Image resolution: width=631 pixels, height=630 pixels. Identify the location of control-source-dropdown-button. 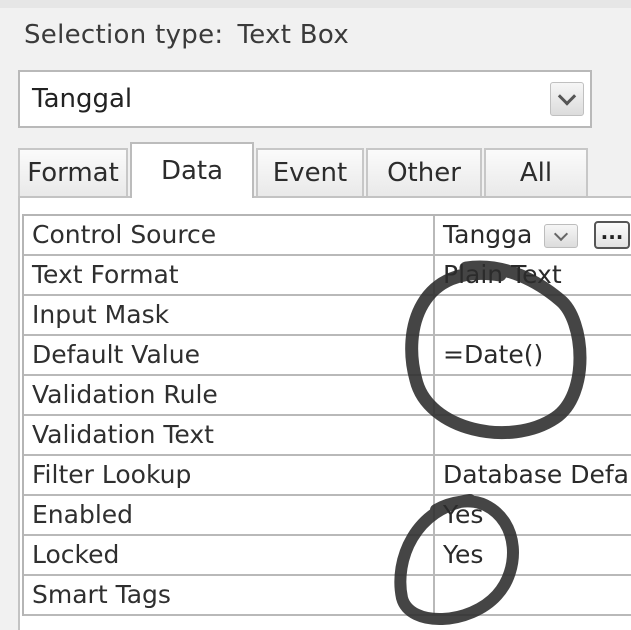
(561, 236).